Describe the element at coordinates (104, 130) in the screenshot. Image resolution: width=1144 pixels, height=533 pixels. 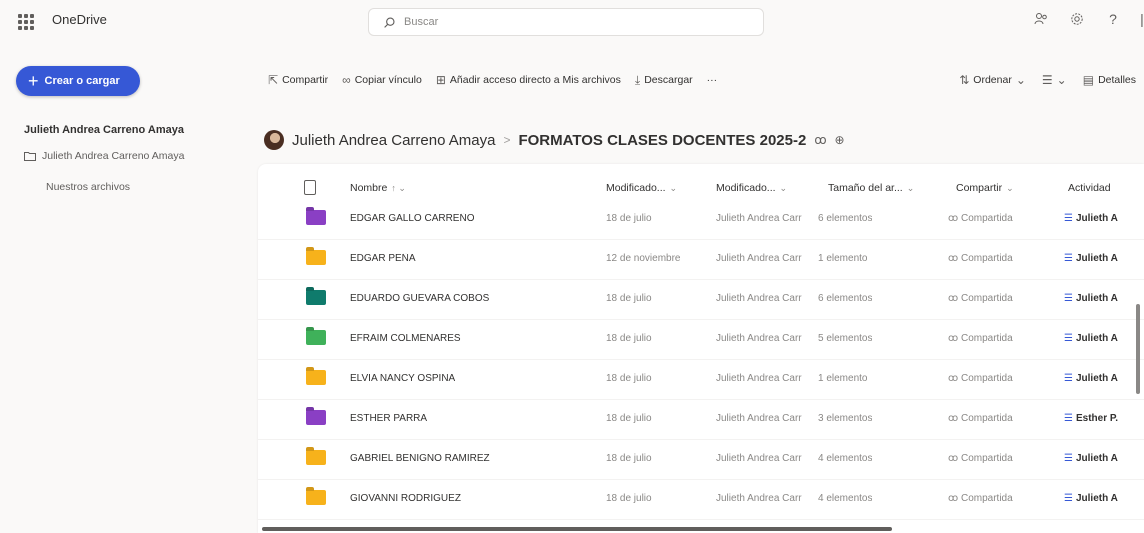
I see `sidebar-user-name: Julieth Andrea Carreno Amaya` at that location.